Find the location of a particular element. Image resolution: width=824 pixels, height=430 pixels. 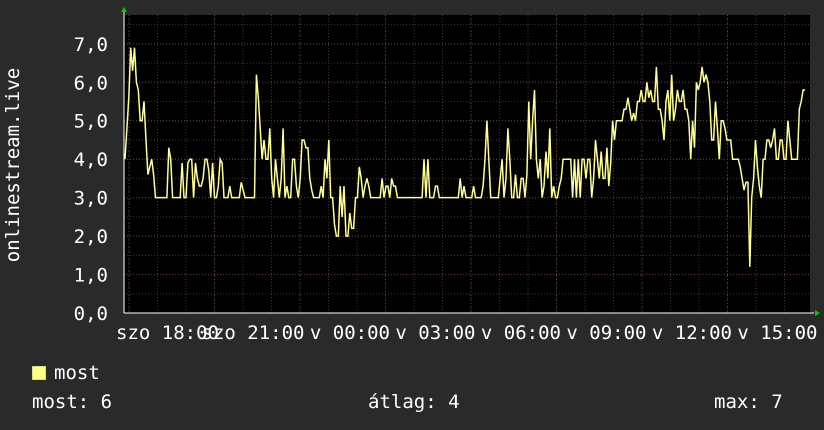

y-tick-label: 4,0 is located at coordinates (91, 160).